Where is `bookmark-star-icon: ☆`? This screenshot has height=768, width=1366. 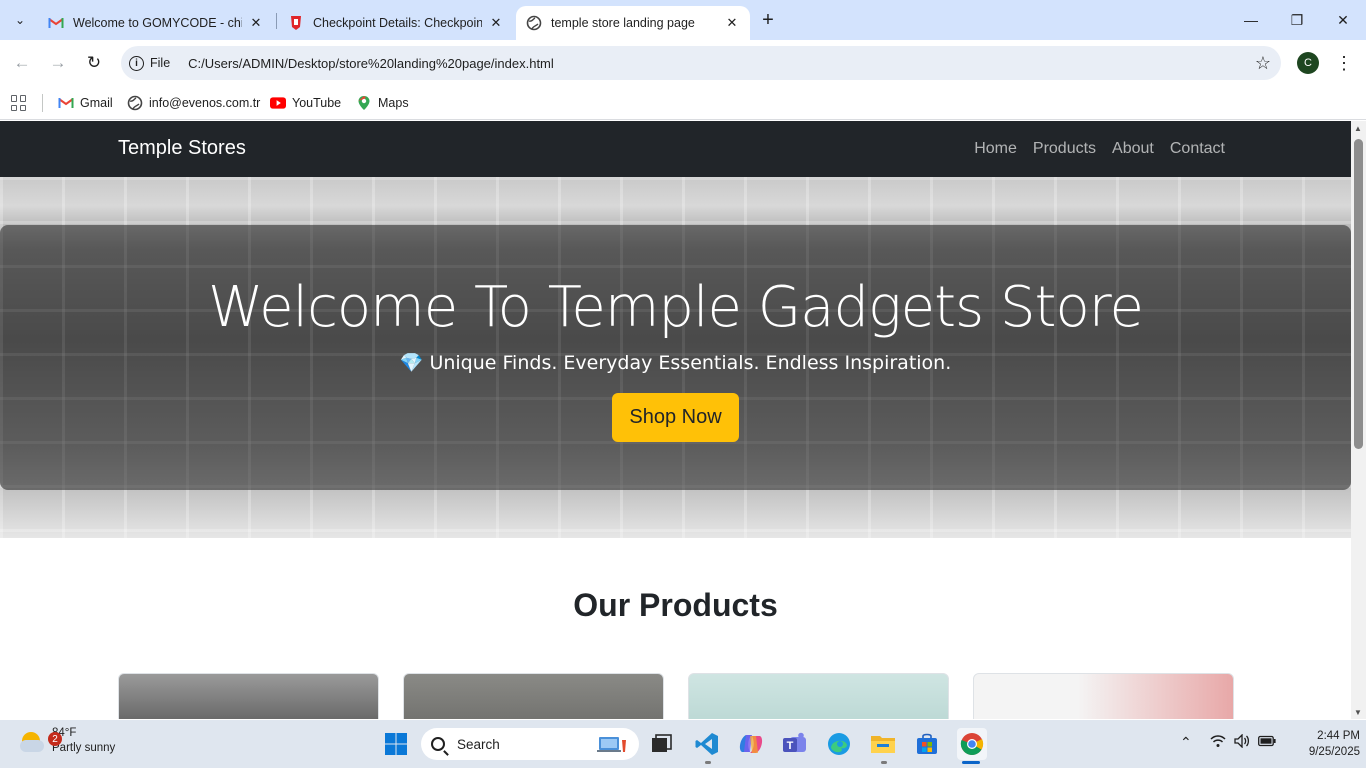
bookmark-star-icon: ☆ is located at coordinates (1263, 63).